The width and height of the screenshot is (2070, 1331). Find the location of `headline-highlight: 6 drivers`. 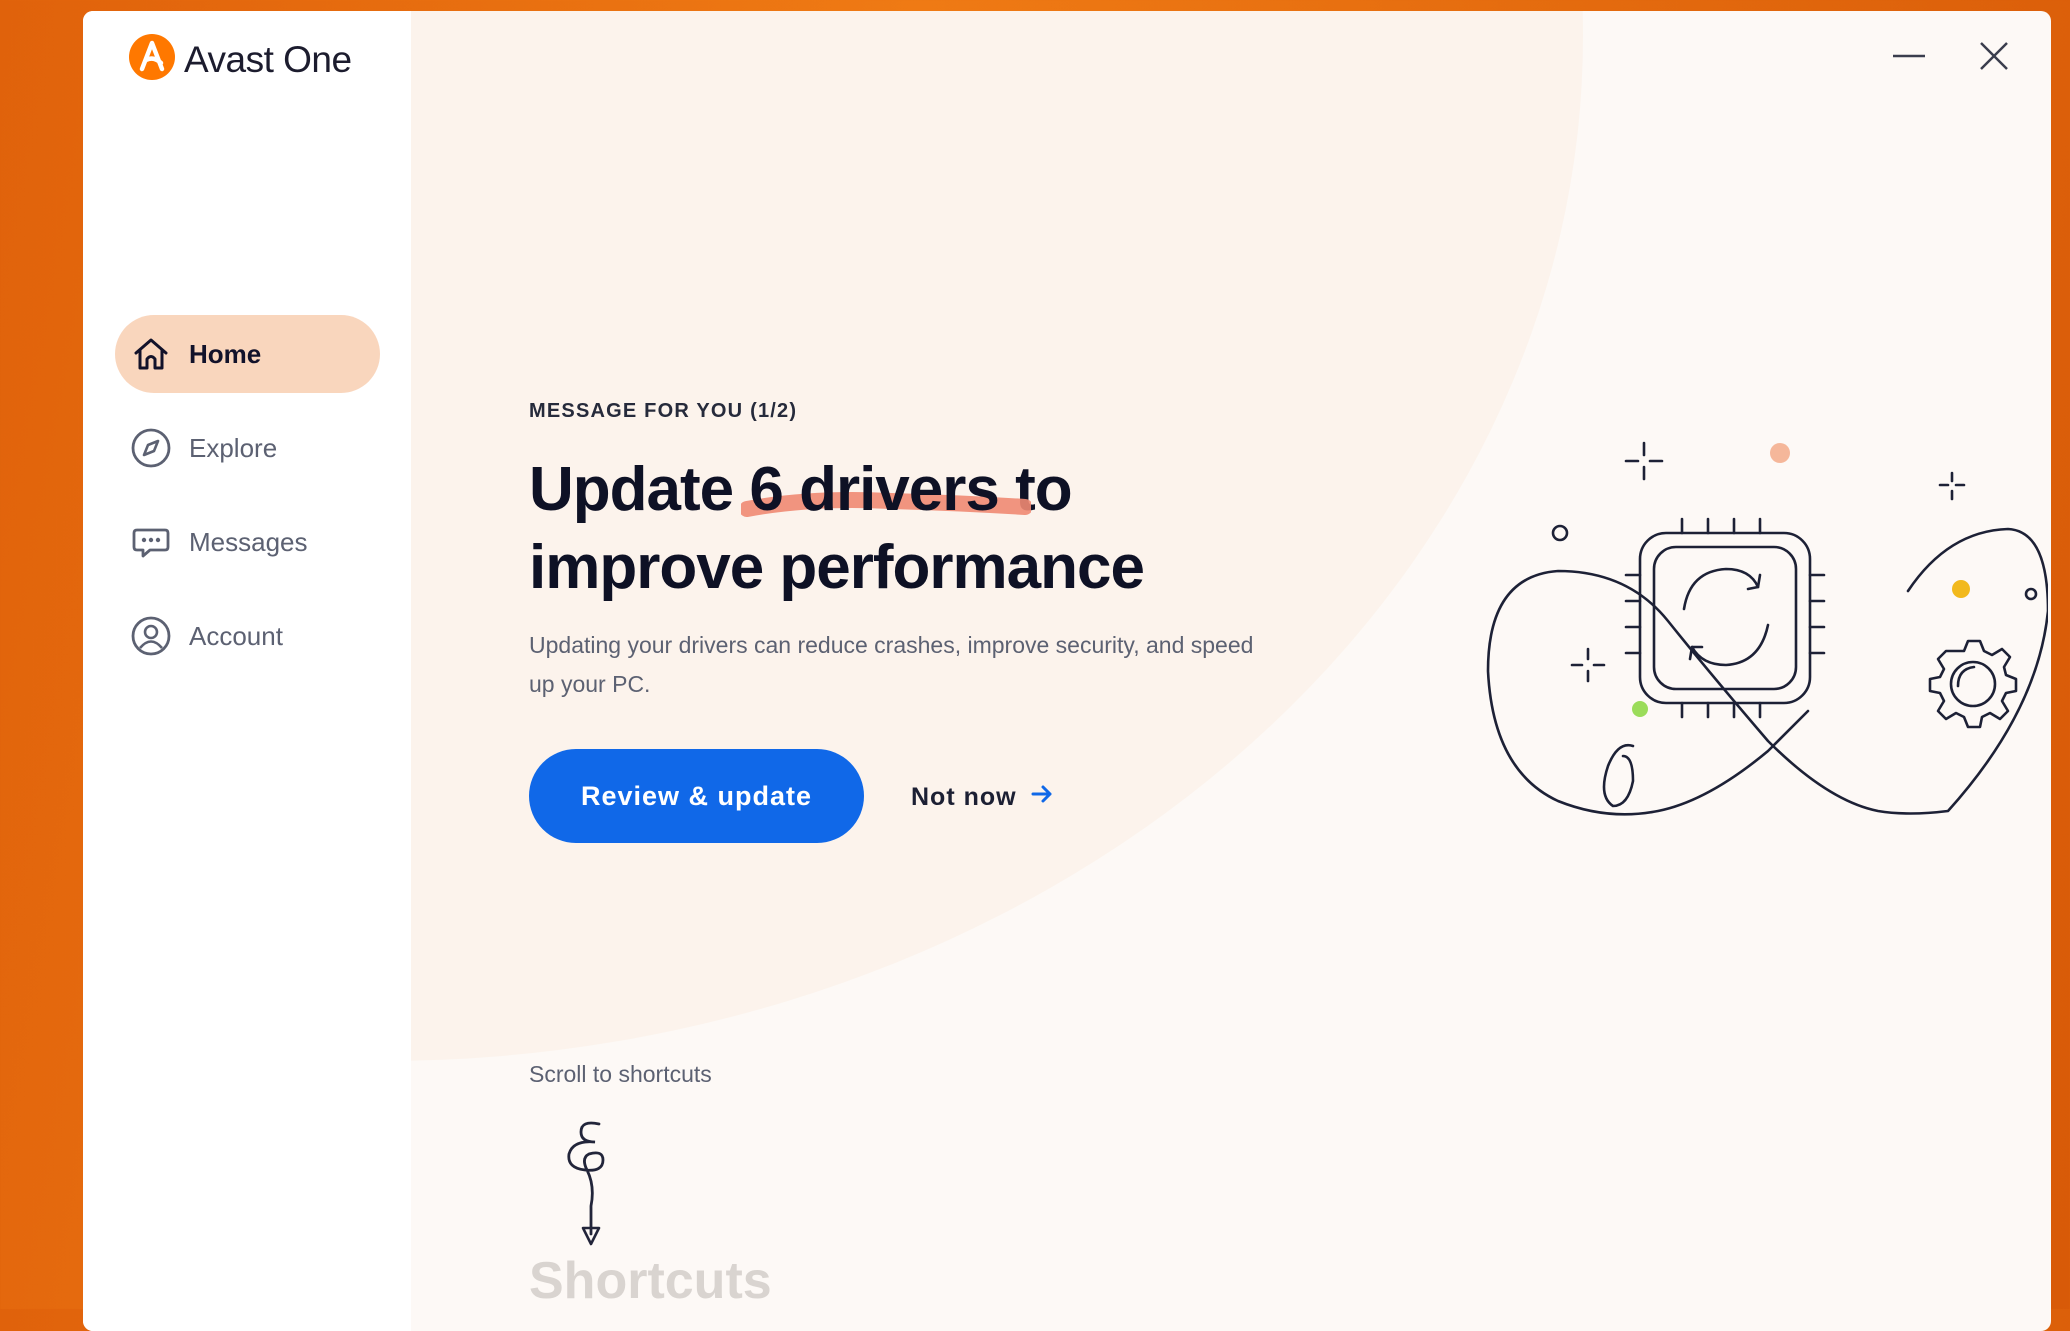

headline-highlight: 6 drivers is located at coordinates (886, 490).